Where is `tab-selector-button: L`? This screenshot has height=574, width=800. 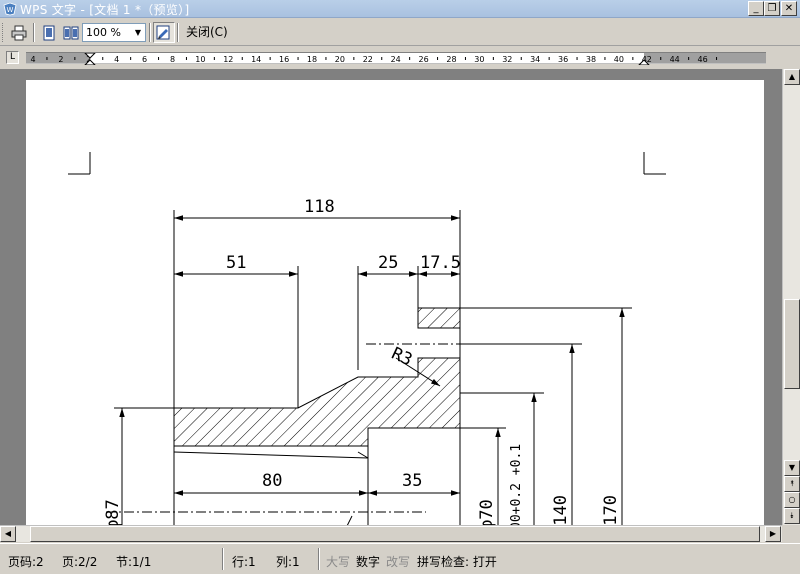 tab-selector-button: L is located at coordinates (12, 57).